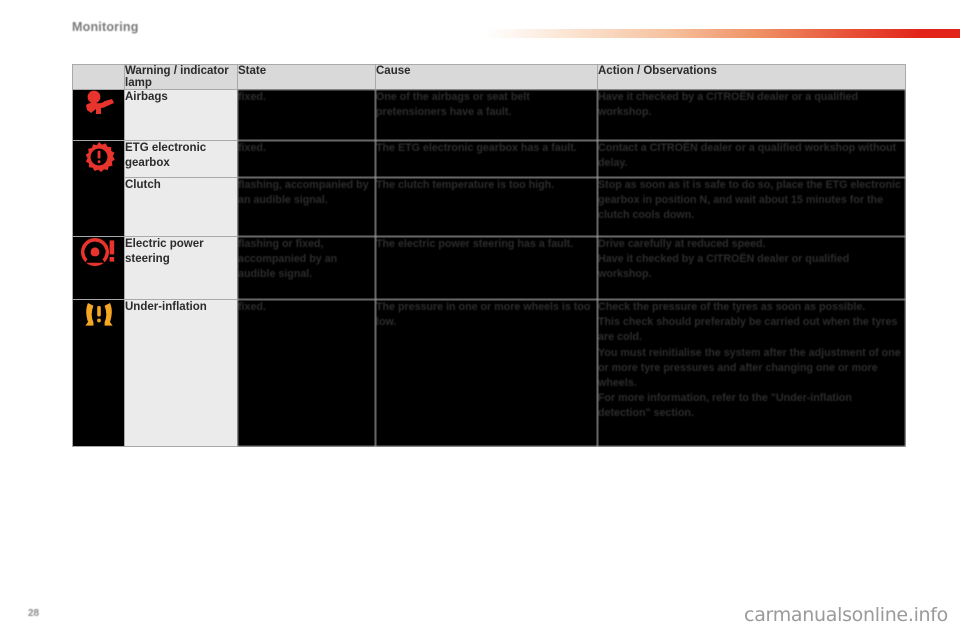 The image size is (960, 640). I want to click on airbag-warning-icon, so click(99, 105).